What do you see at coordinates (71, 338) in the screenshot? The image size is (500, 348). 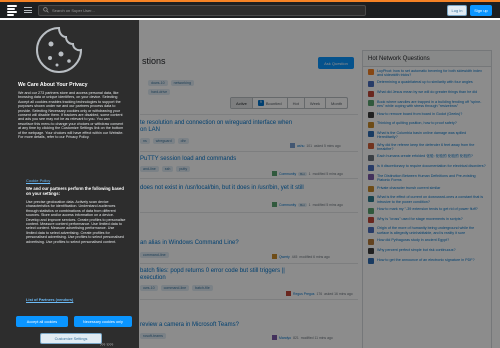 I see `customize-settings-button: Customize Settings` at bounding box center [71, 338].